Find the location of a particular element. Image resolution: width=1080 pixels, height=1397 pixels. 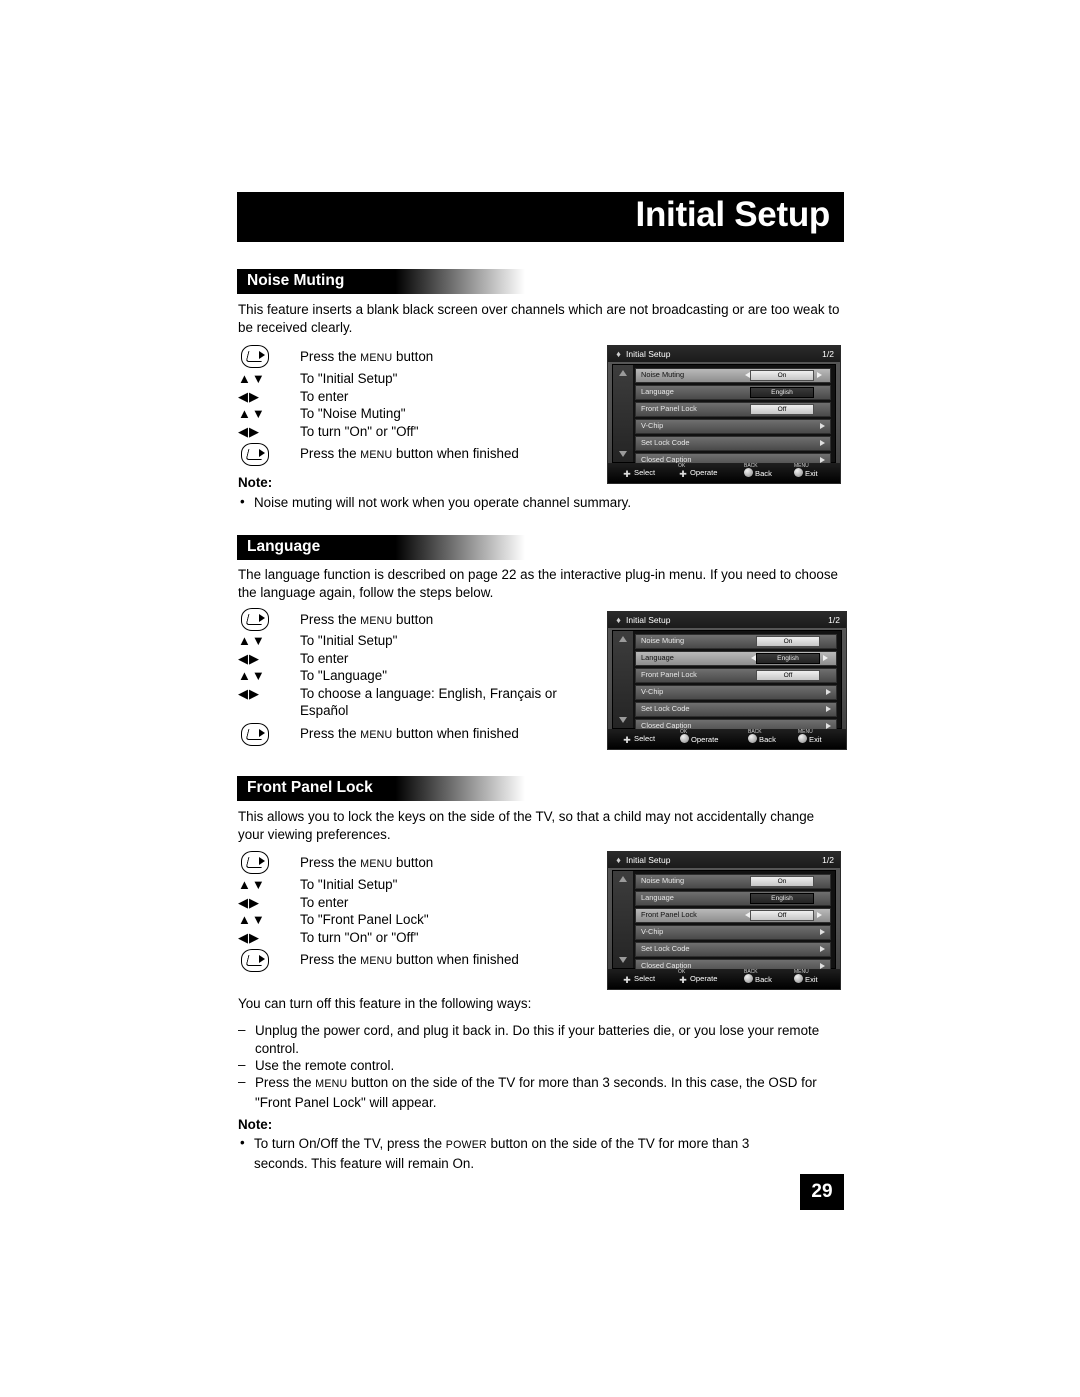

osd-row-label: Noise Muting is located at coordinates (663, 880).